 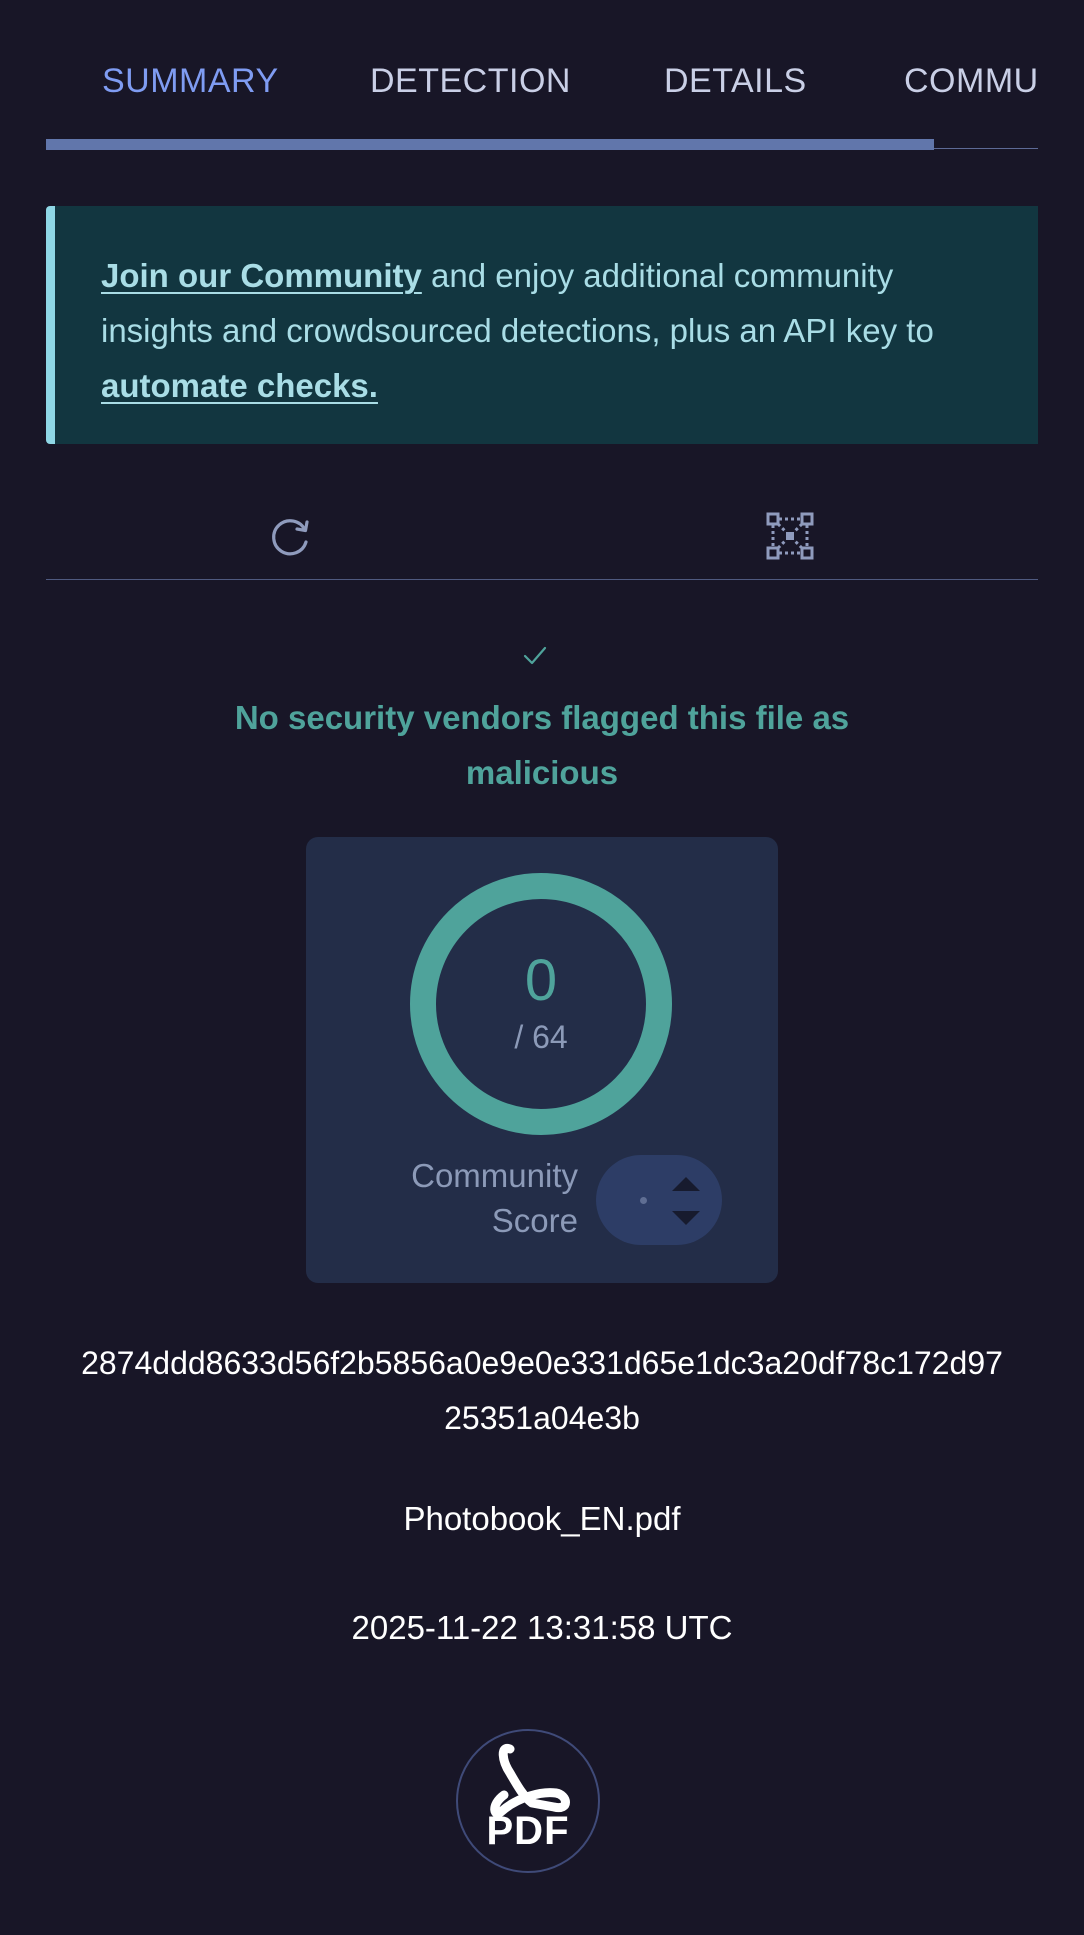 What do you see at coordinates (686, 1184) in the screenshot?
I see `vote-up-icon` at bounding box center [686, 1184].